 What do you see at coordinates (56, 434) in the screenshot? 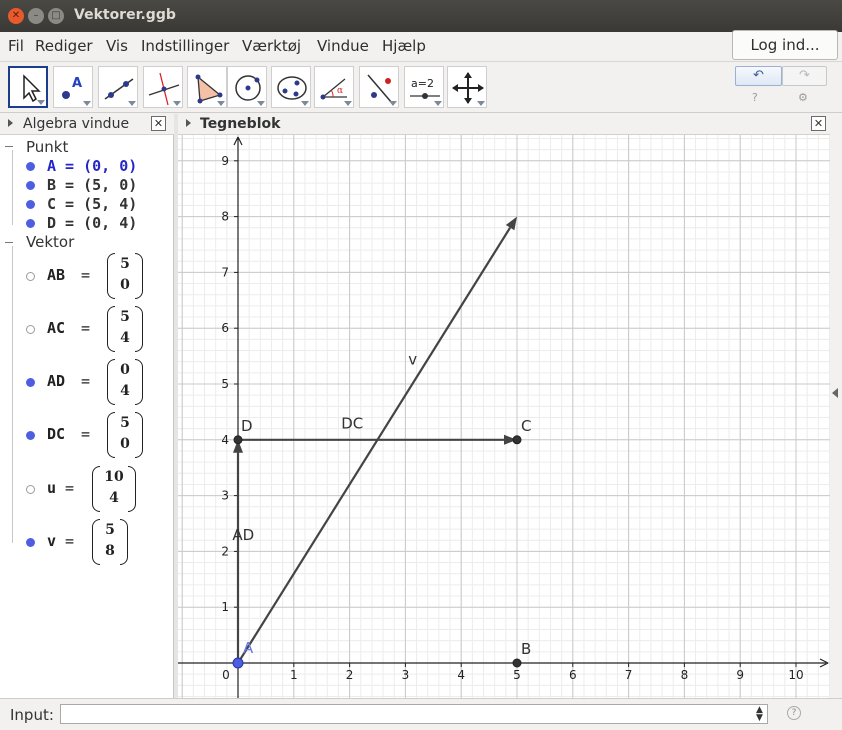
I see `vector-DC-name: DC` at bounding box center [56, 434].